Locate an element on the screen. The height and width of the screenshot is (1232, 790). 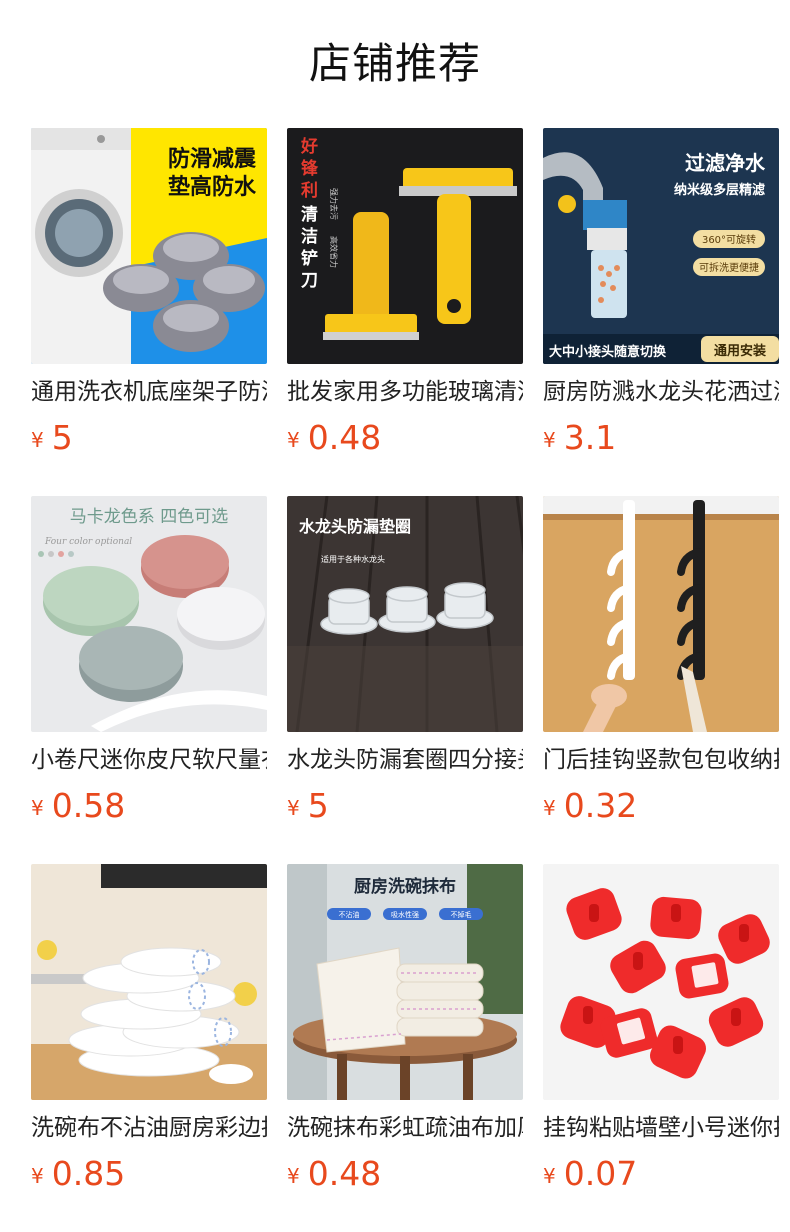
page-title: 店铺推荐 is located at coordinates (394, 63).